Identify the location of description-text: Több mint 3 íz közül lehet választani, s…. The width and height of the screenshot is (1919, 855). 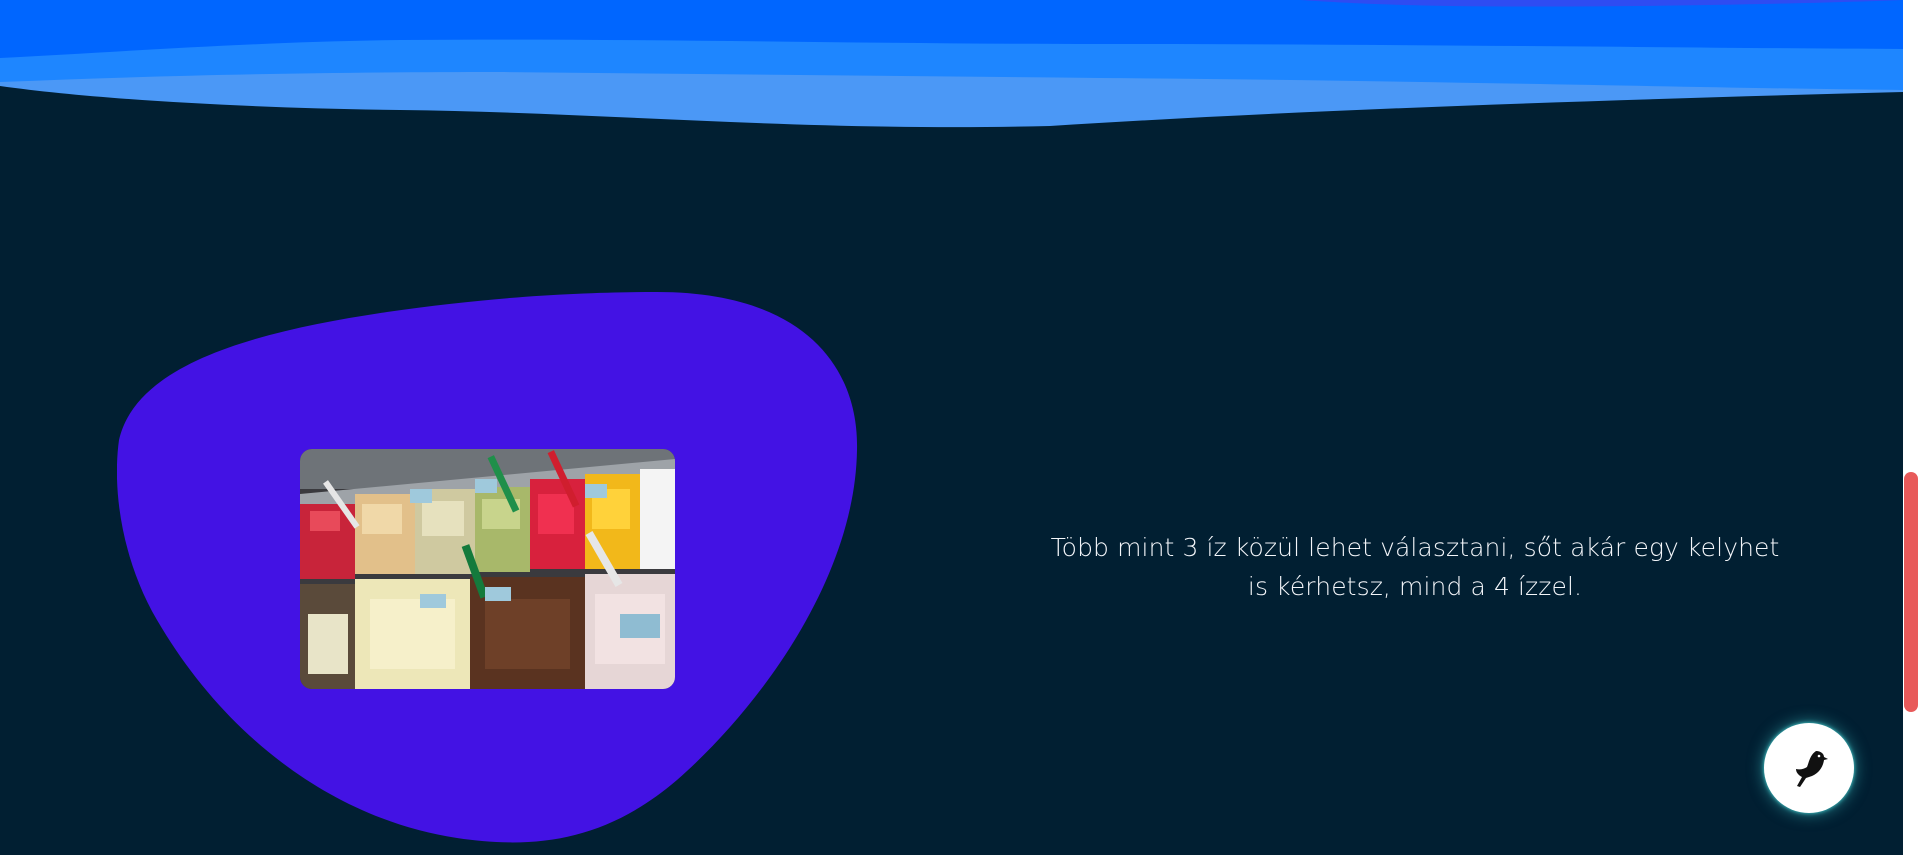
(1415, 567).